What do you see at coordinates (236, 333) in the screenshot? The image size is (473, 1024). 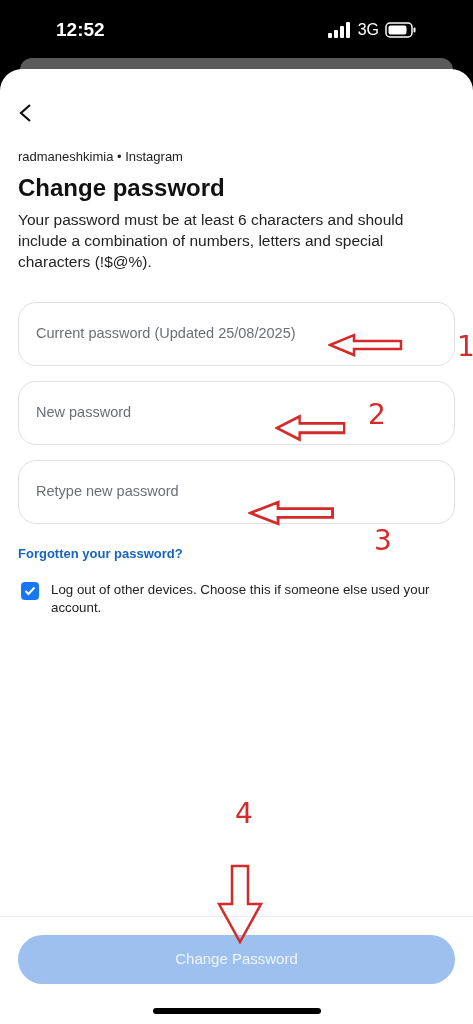 I see `password-field: Current password (Updated 25/08/2025)` at bounding box center [236, 333].